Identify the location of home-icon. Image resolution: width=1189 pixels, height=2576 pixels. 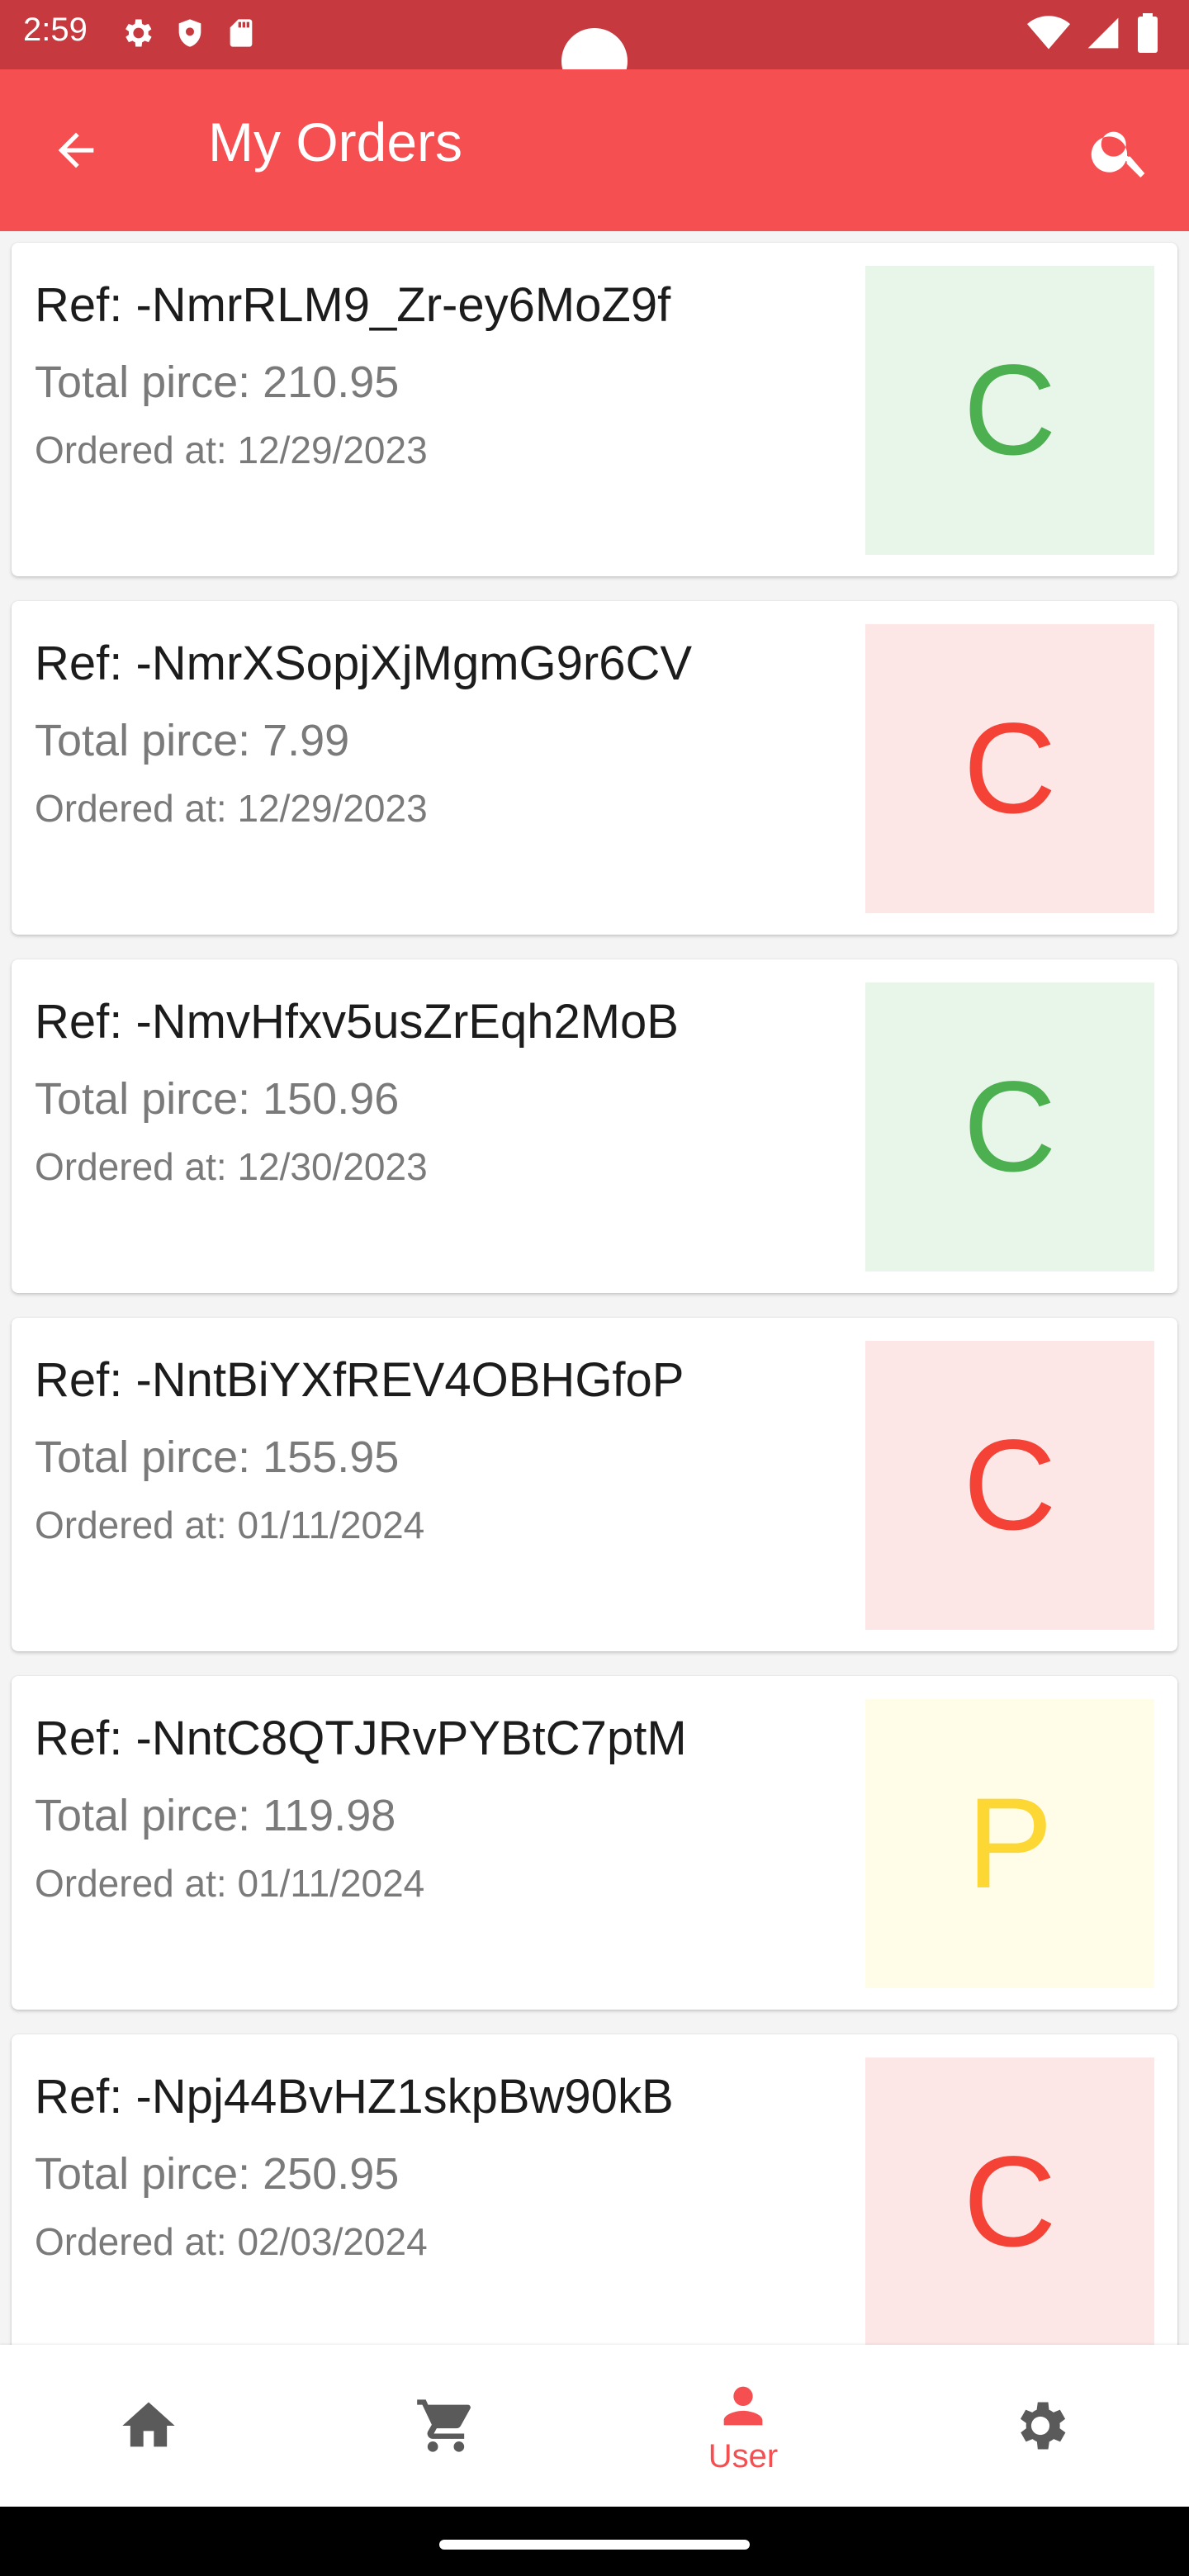
(148, 2424).